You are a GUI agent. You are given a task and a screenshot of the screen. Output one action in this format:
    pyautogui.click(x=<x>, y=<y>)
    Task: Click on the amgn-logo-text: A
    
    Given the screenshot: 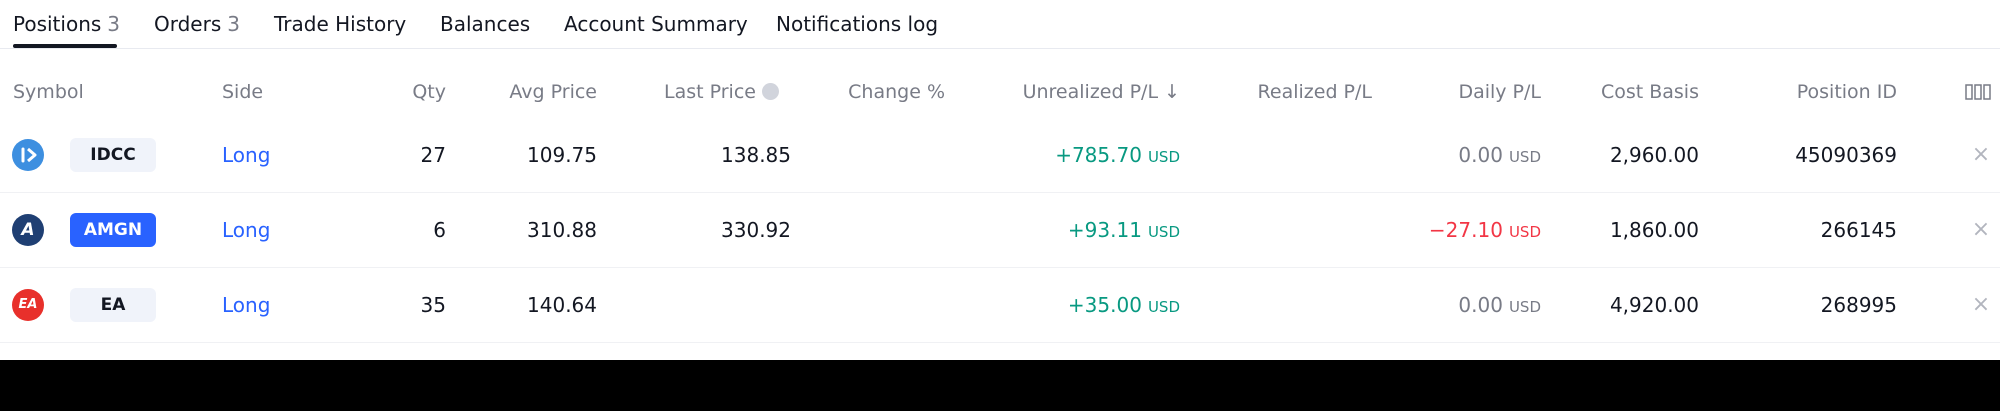 What is the action you would take?
    pyautogui.click(x=28, y=230)
    